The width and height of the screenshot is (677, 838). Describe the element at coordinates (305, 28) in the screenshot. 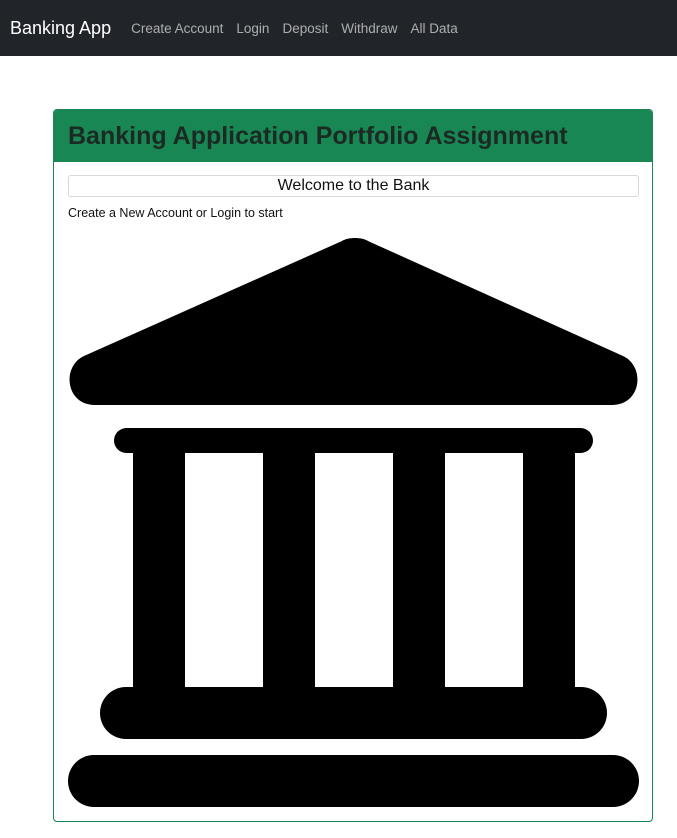

I see `nav-link-deposit: Deposit` at that location.